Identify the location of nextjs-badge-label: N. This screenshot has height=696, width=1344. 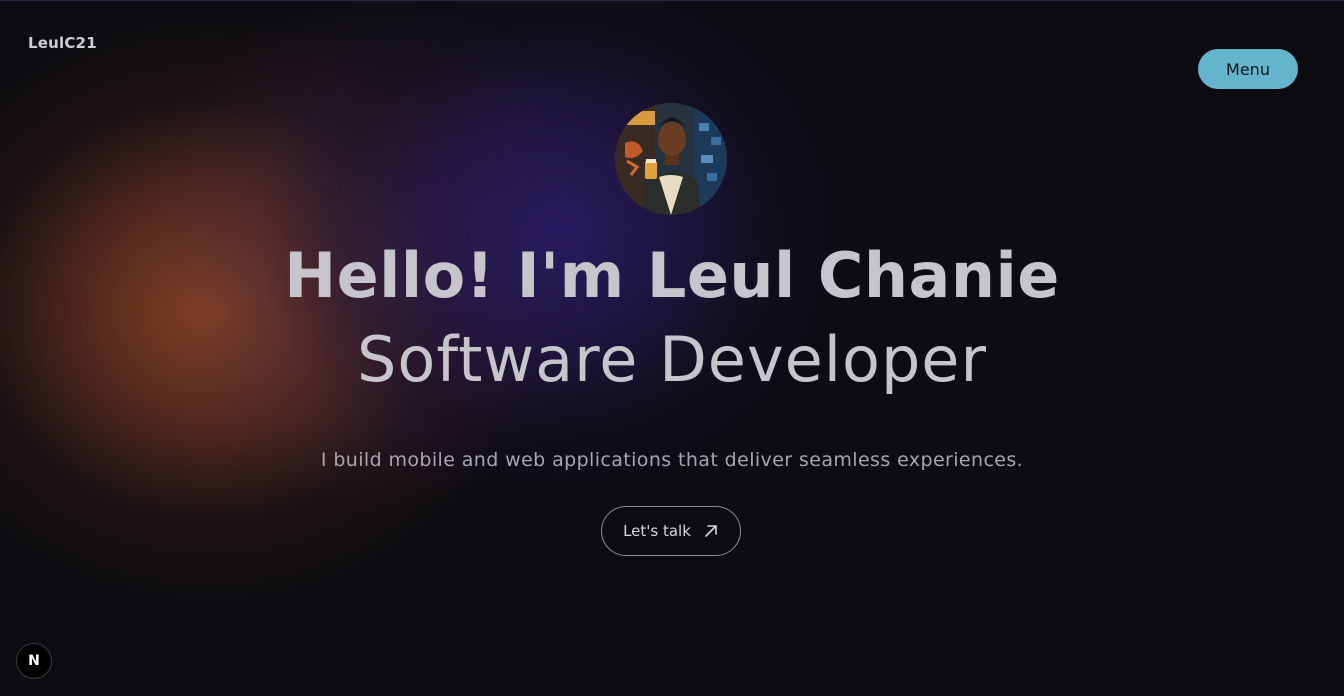
(34, 661).